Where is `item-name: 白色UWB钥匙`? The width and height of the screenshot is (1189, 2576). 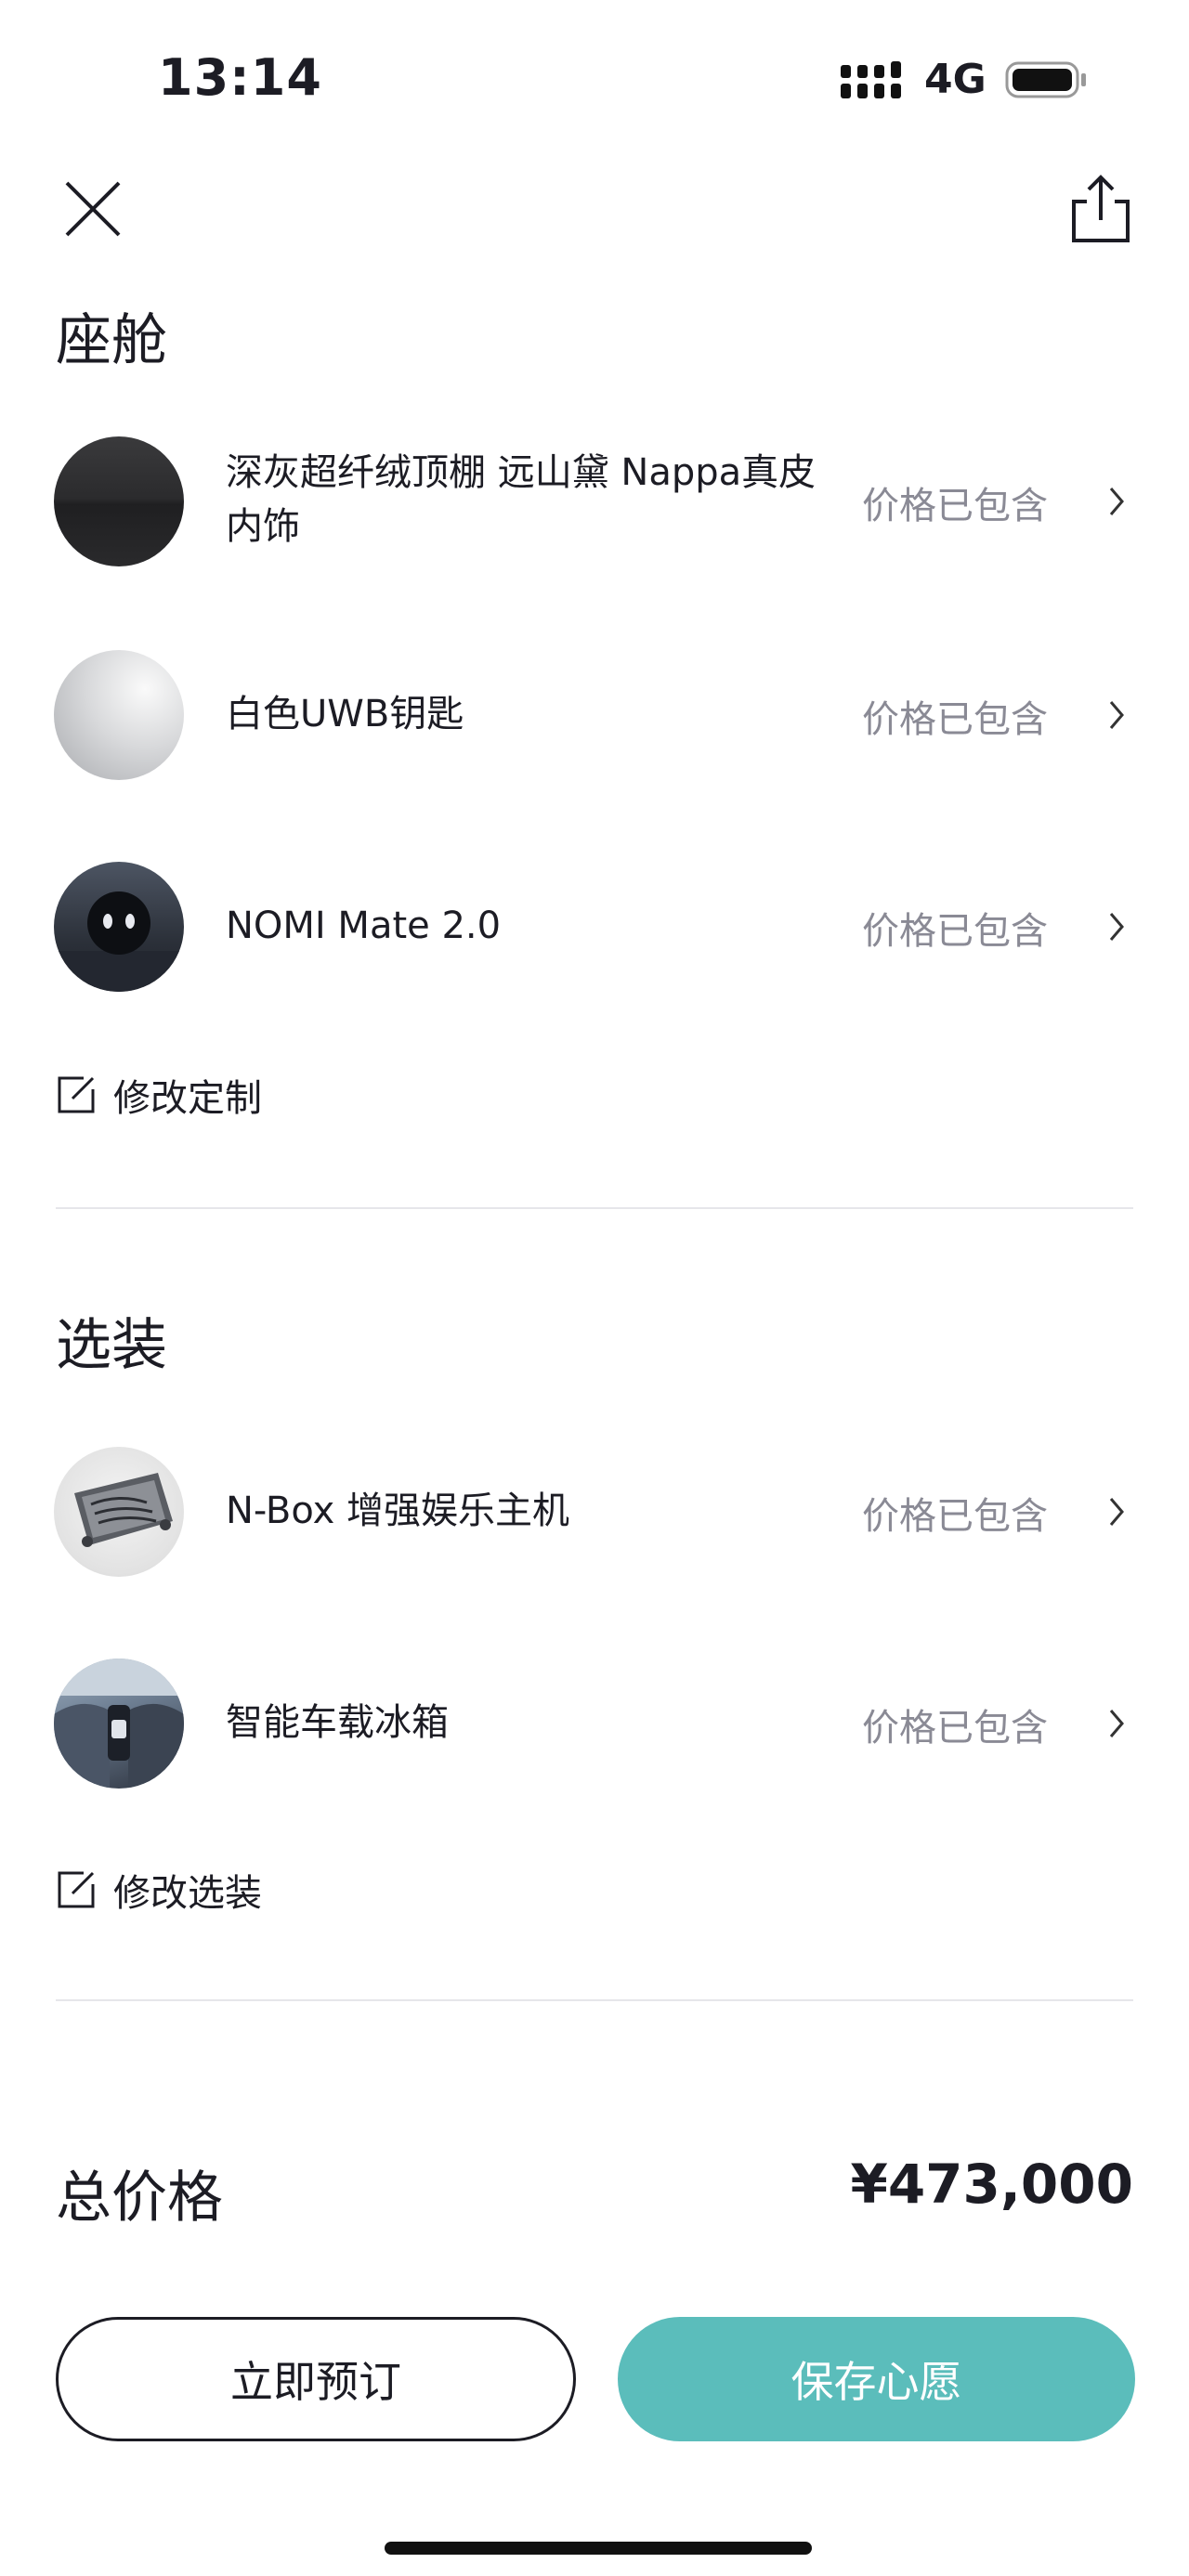 item-name: 白色UWB钥匙 is located at coordinates (345, 714).